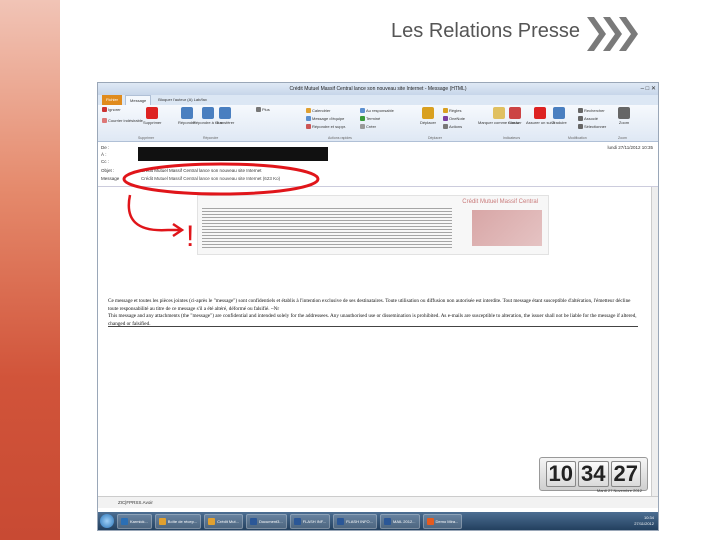 The width and height of the screenshot is (720, 540). Describe the element at coordinates (153, 213) in the screenshot. I see `red-arrow-annotation` at that location.